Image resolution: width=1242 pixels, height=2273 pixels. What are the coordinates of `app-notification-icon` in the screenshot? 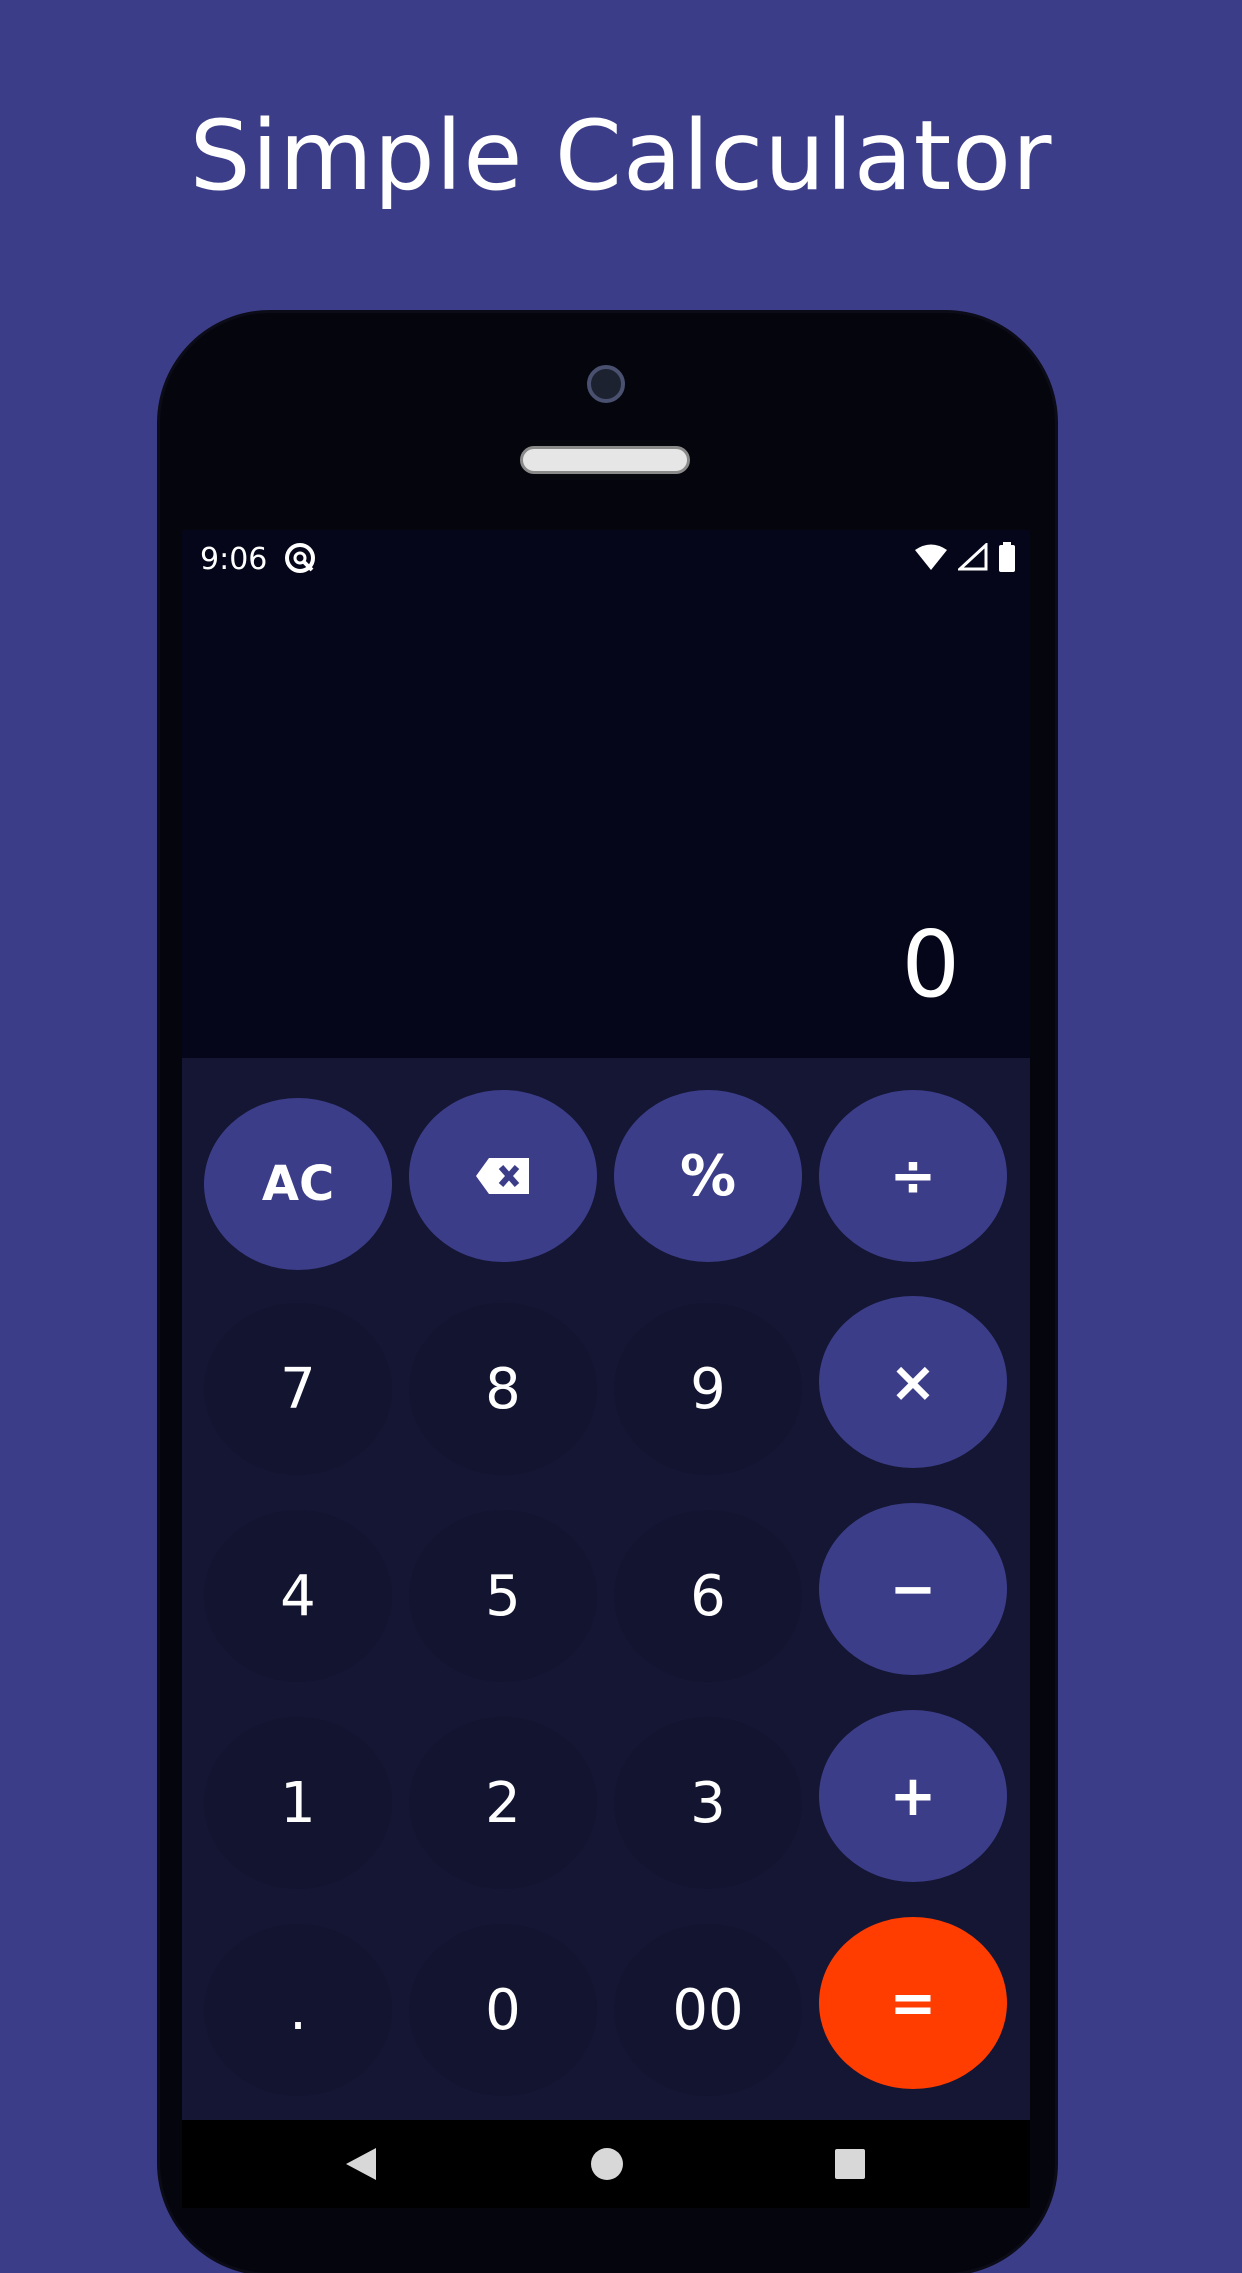 It's located at (300, 558).